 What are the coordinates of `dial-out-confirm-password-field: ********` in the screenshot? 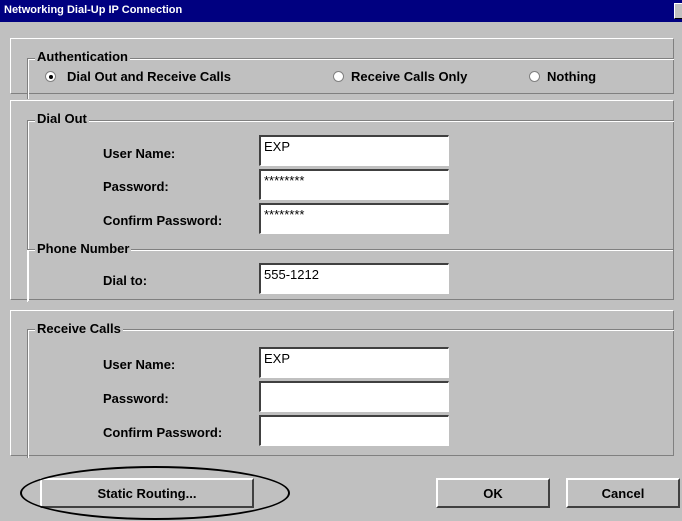 It's located at (354, 218).